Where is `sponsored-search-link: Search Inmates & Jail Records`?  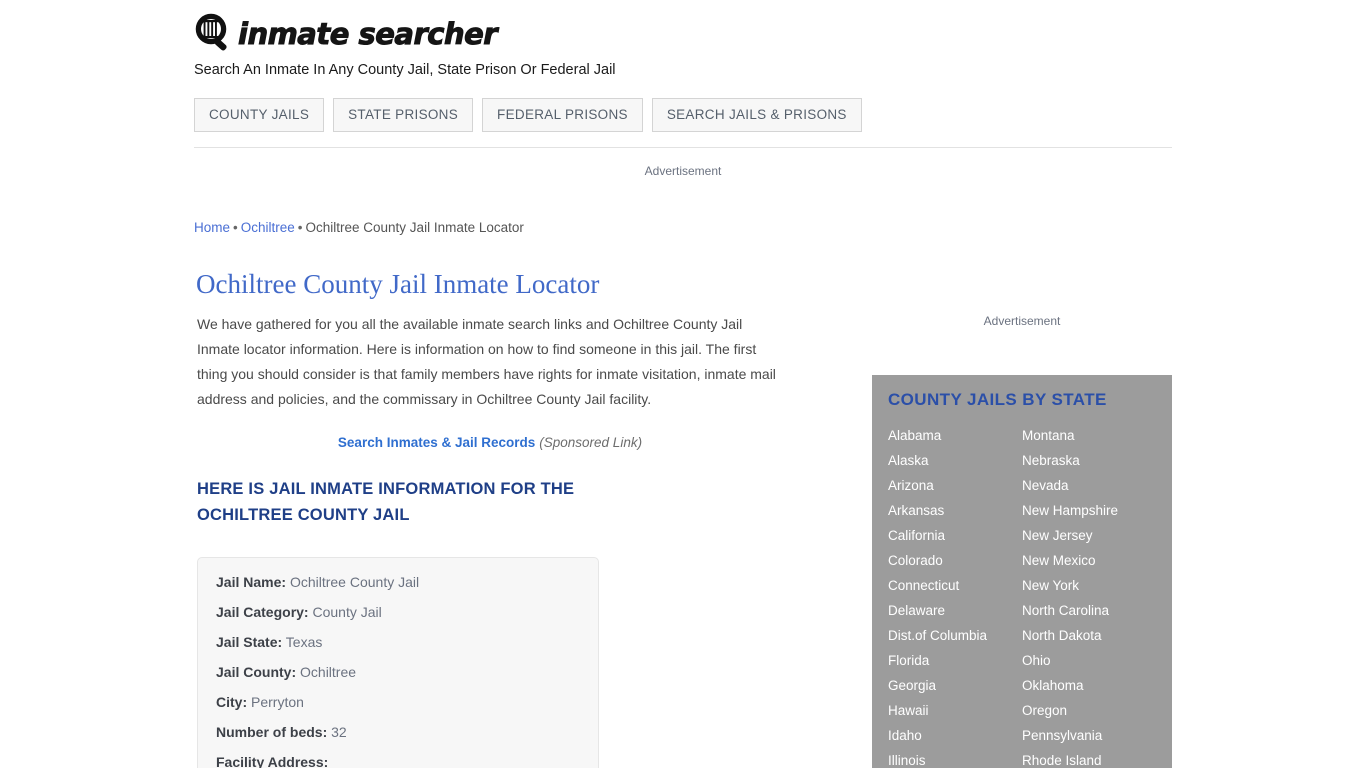
sponsored-search-link: Search Inmates & Jail Records is located at coordinates (436, 442).